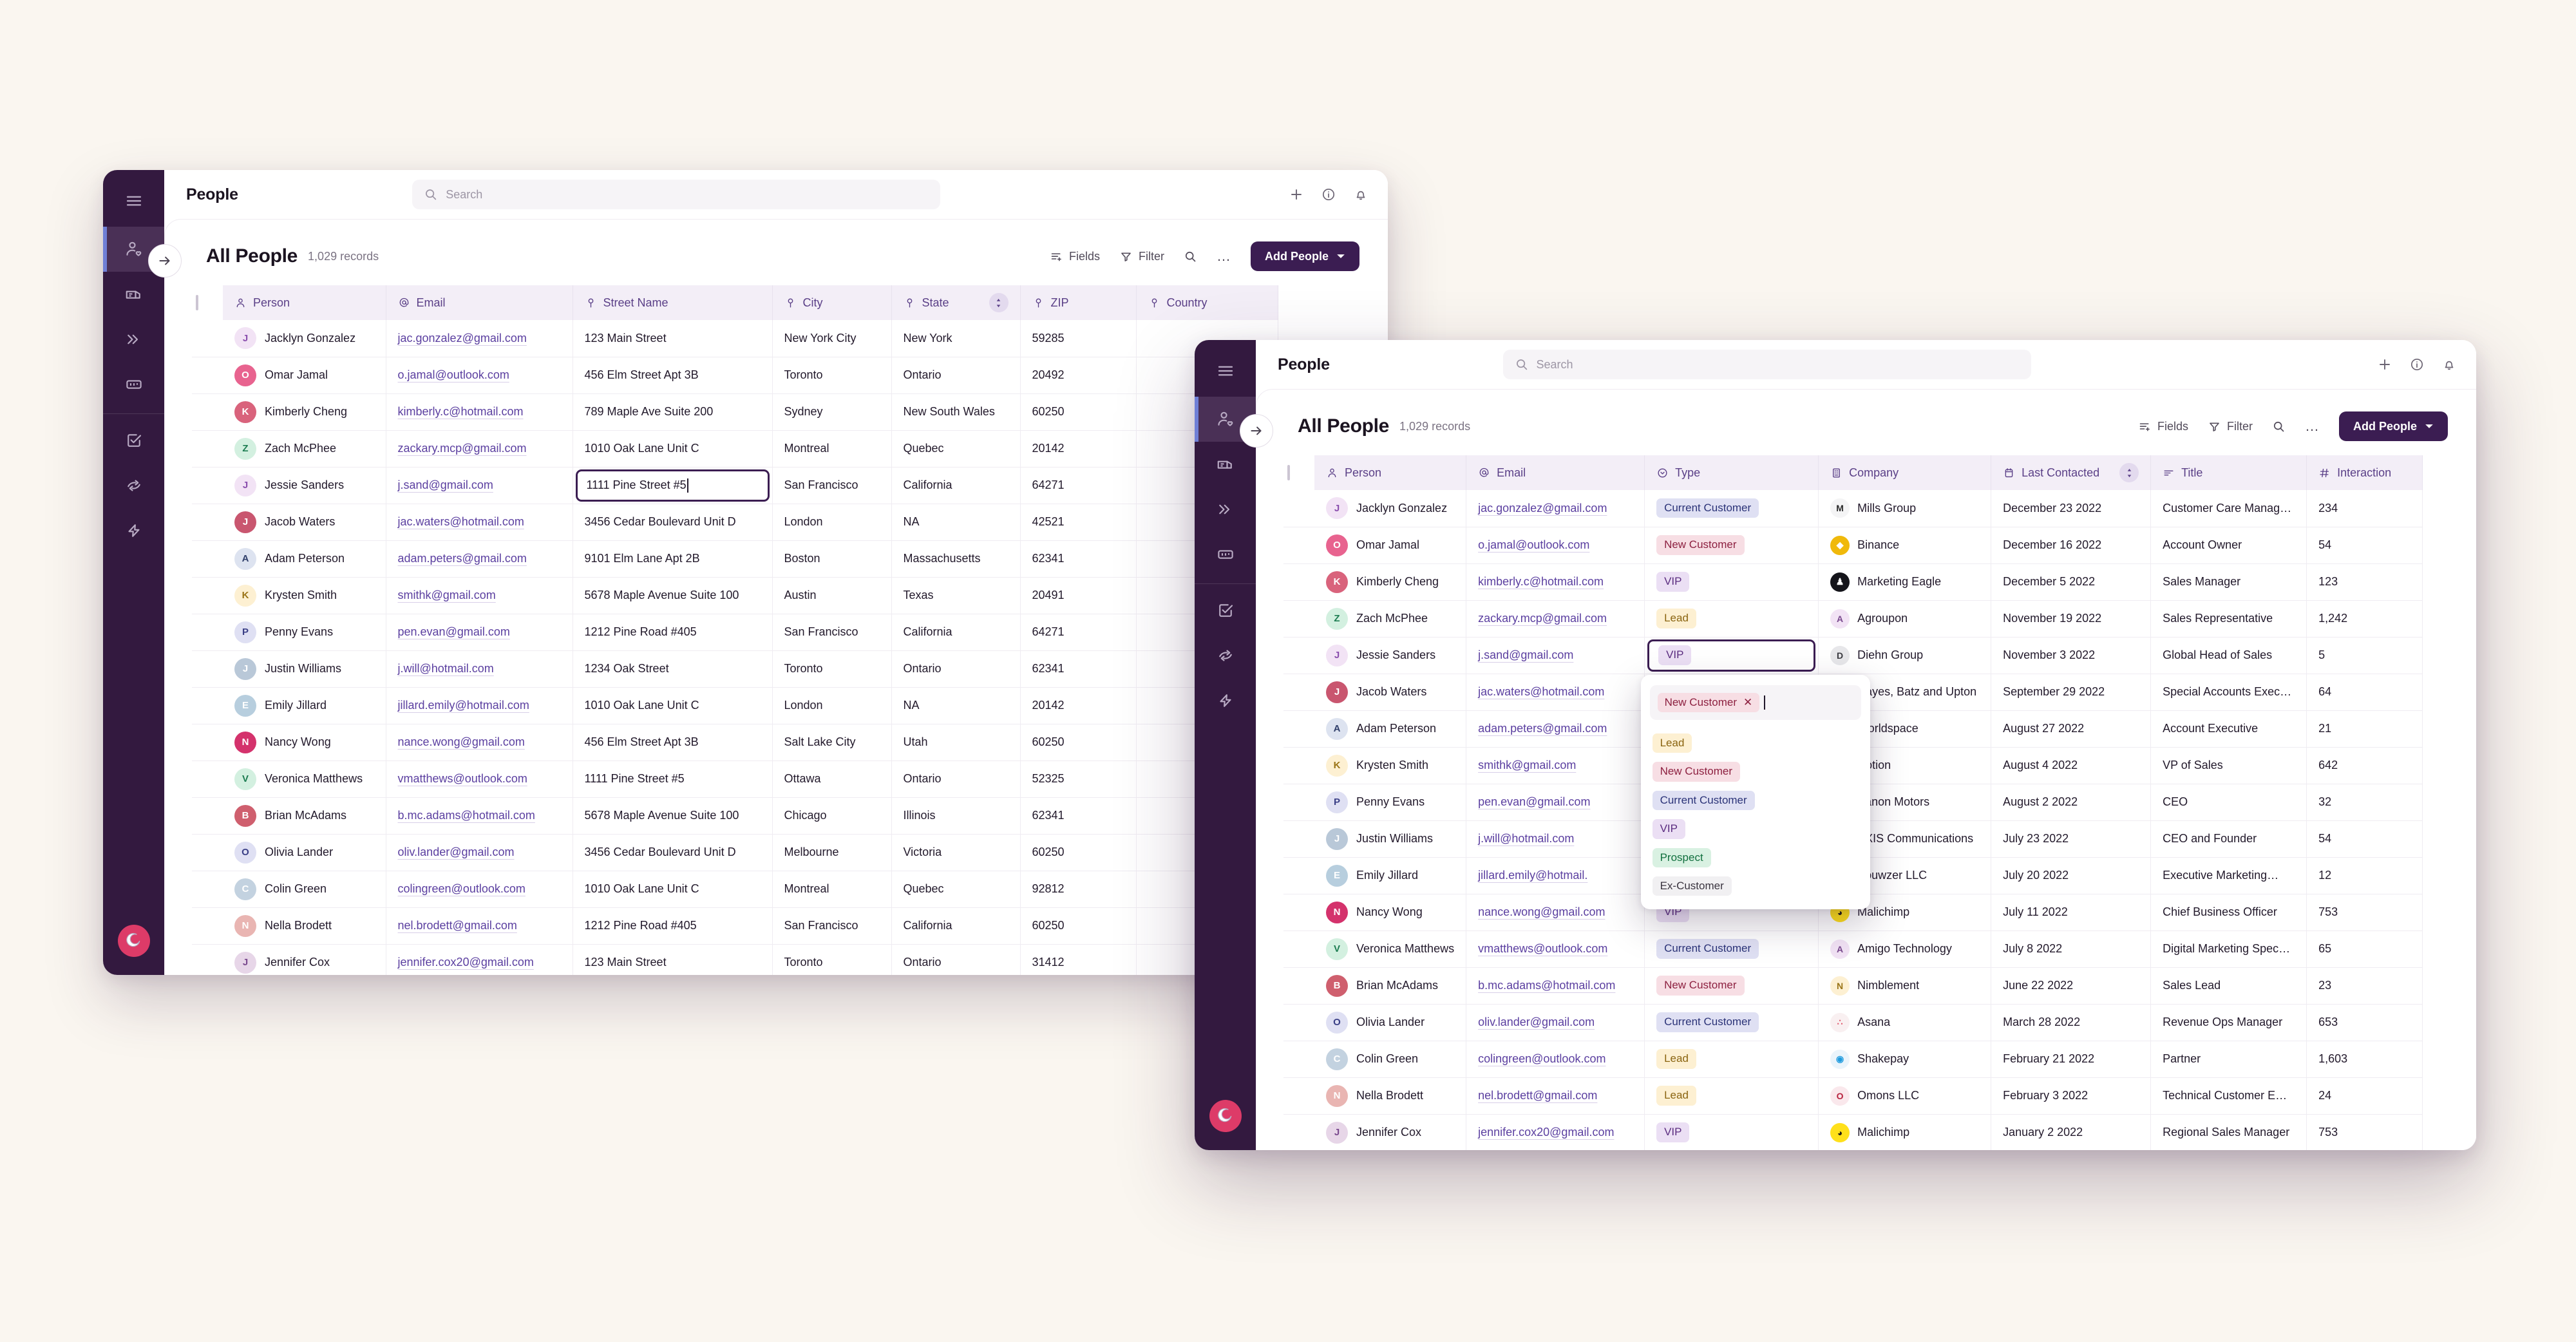  I want to click on cell-interaction: 23, so click(2364, 986).